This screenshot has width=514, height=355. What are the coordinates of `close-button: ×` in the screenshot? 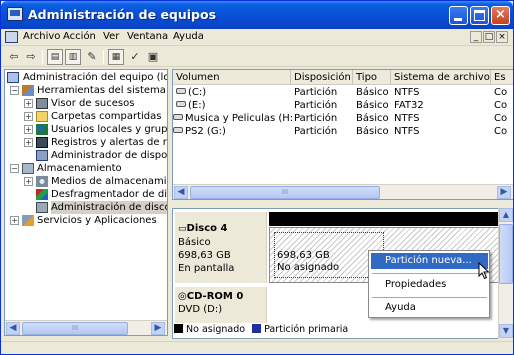 It's located at (500, 15).